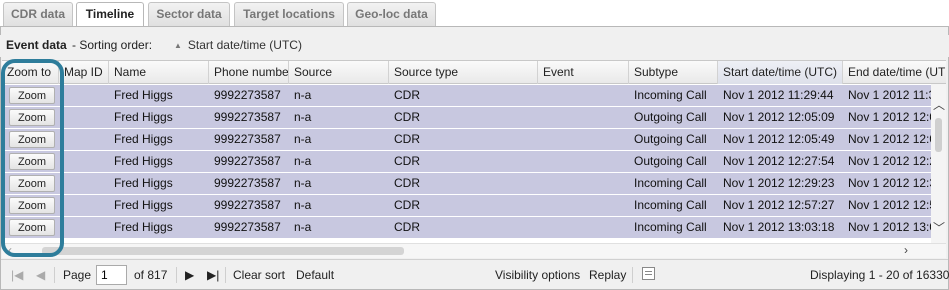 The width and height of the screenshot is (949, 290). What do you see at coordinates (189, 275) in the screenshot?
I see `next-page-icon: ▶` at bounding box center [189, 275].